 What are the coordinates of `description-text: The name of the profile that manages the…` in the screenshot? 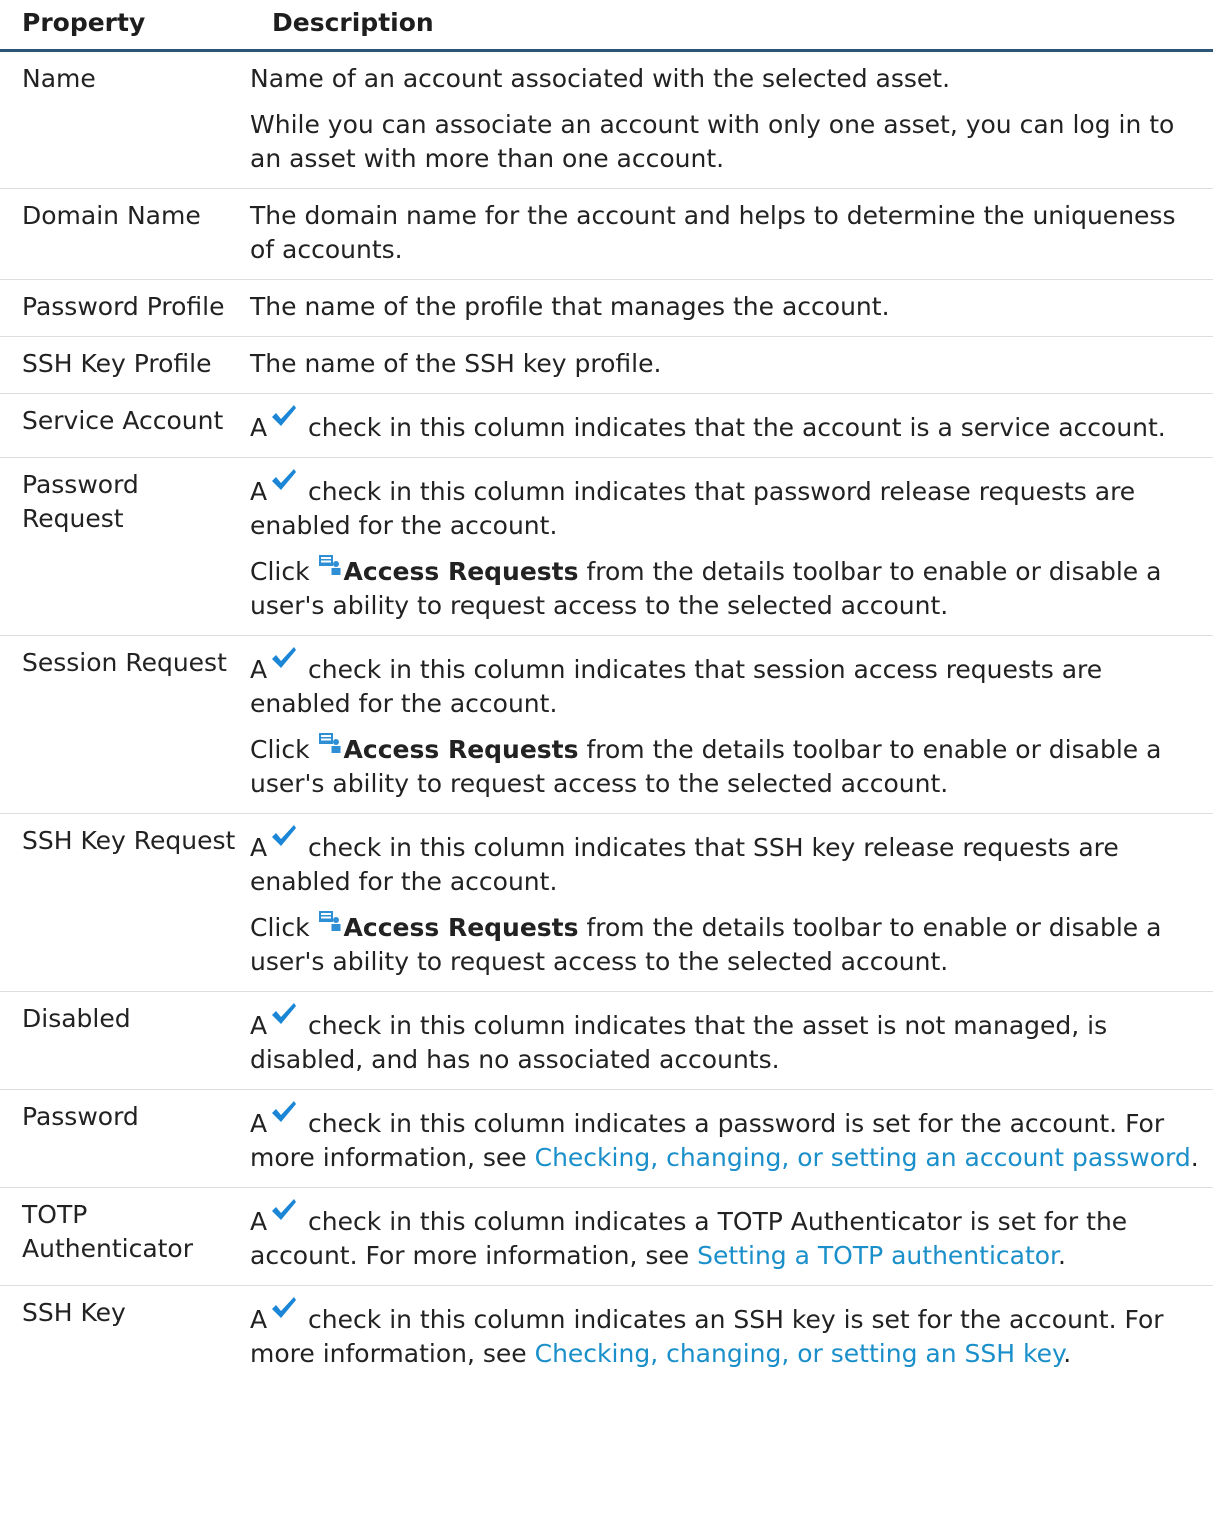 It's located at (570, 306).